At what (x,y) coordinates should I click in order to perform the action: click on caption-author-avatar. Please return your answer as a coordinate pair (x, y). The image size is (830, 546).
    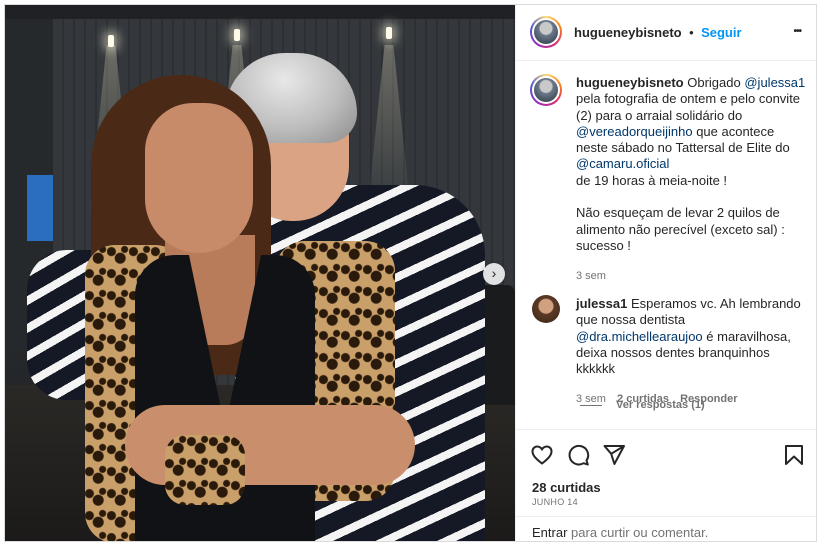
    Looking at the image, I should click on (546, 90).